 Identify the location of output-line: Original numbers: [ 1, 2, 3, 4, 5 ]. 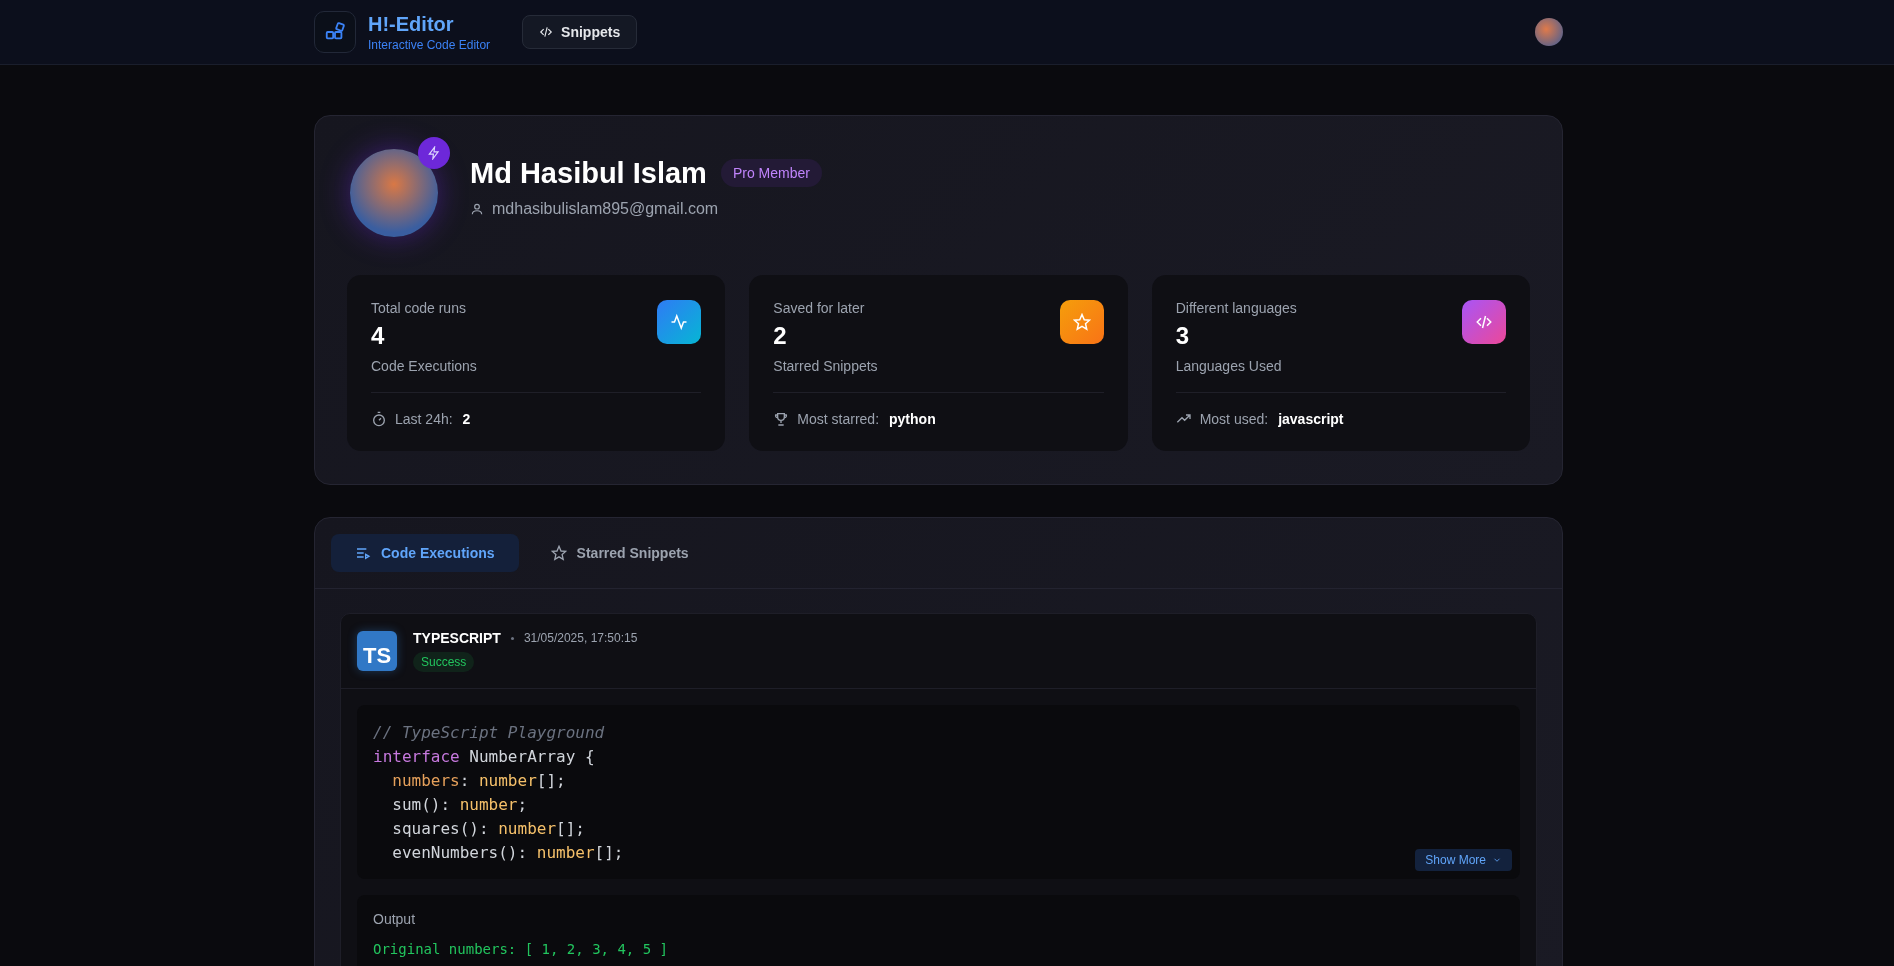
(521, 949).